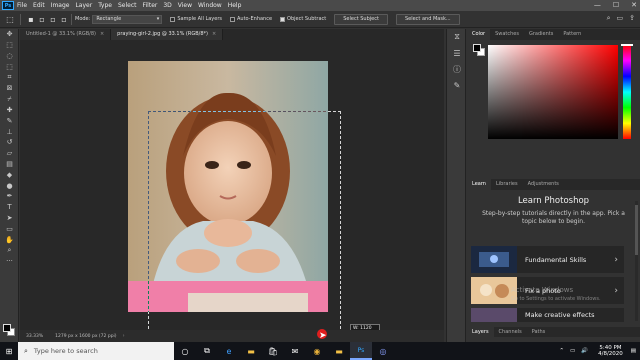 The image size is (640, 360). What do you see at coordinates (627, 45) in the screenshot?
I see `hue-slider-handle` at bounding box center [627, 45].